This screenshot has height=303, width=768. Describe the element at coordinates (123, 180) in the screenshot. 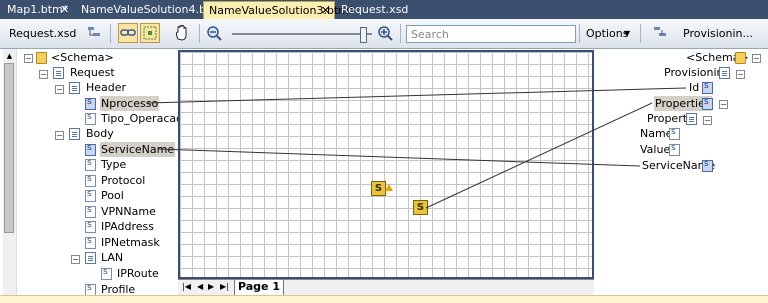

I see `tree-node-protocol: Protocol` at that location.